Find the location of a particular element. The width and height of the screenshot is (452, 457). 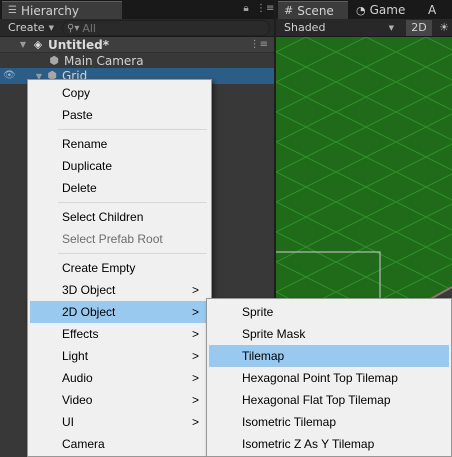

menu-item-label: Light is located at coordinates (75, 356).